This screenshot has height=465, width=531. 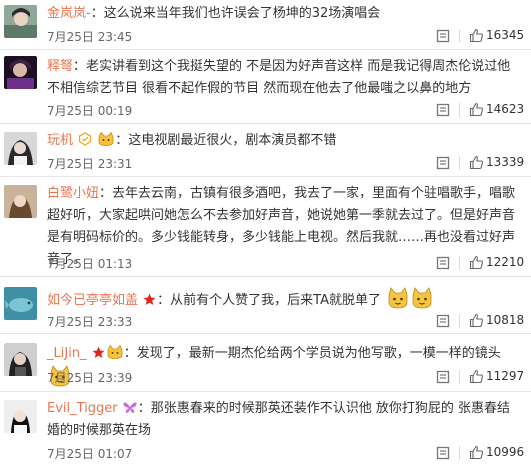 What do you see at coordinates (73, 193) in the screenshot?
I see `username: 白鹭小妞` at bounding box center [73, 193].